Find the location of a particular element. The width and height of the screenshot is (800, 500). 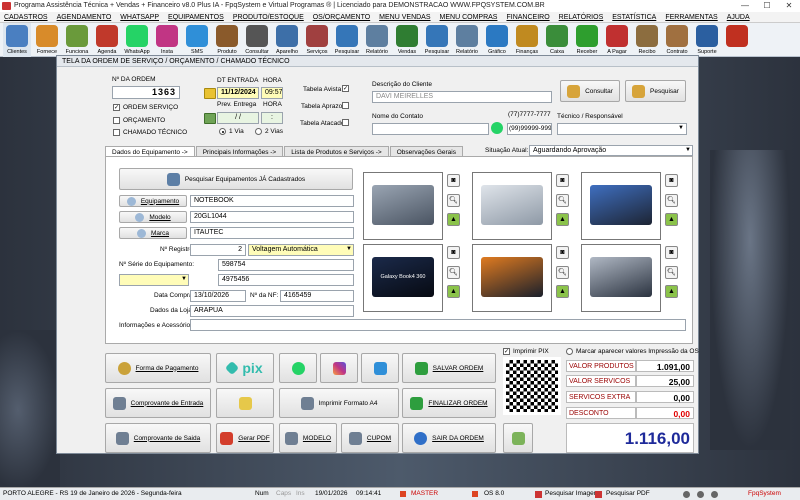

toolbar-button-finan-as: Finanças is located at coordinates (527, 40).